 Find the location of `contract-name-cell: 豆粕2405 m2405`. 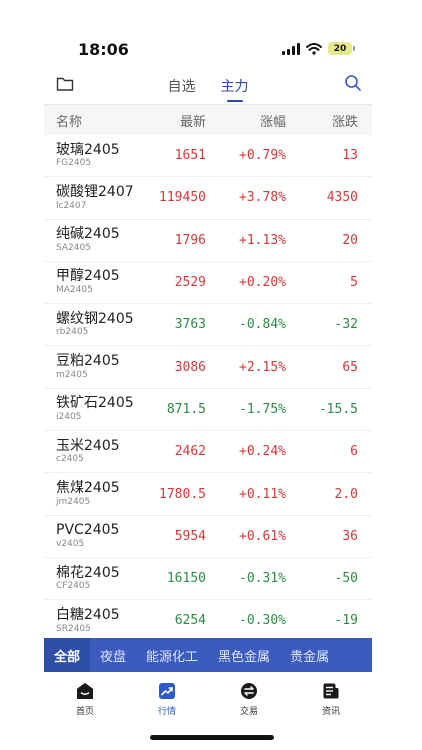

contract-name-cell: 豆粕2405 m2405 is located at coordinates (97, 367).